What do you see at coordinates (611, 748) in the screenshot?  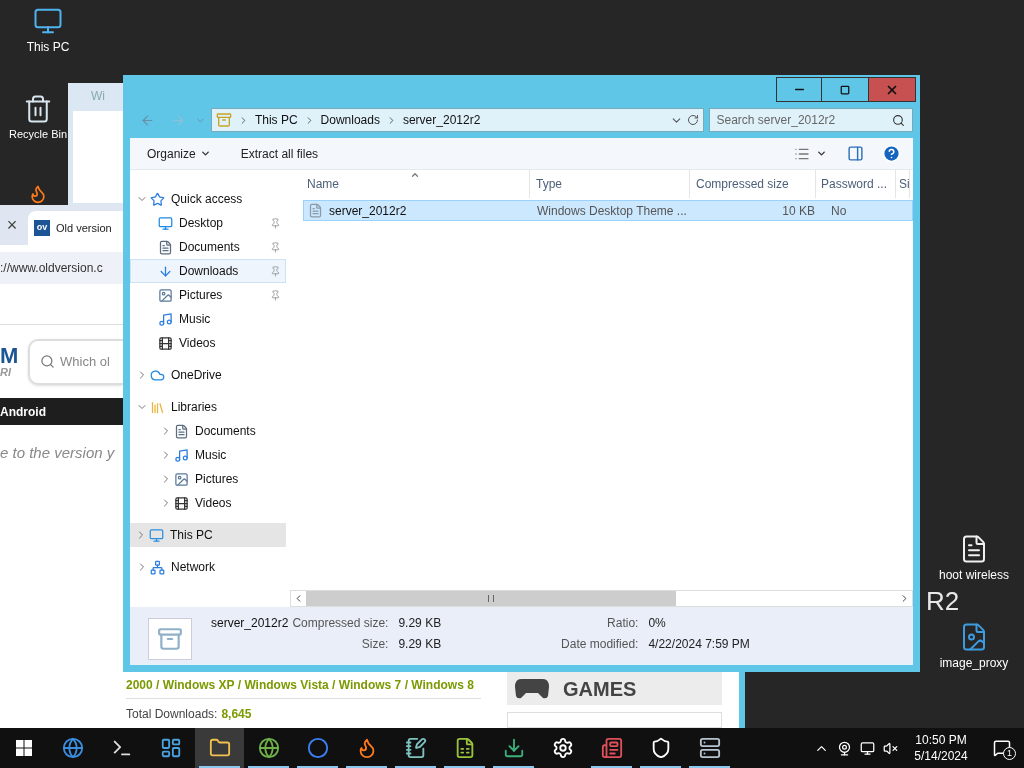 I see `newspaper-icon` at bounding box center [611, 748].